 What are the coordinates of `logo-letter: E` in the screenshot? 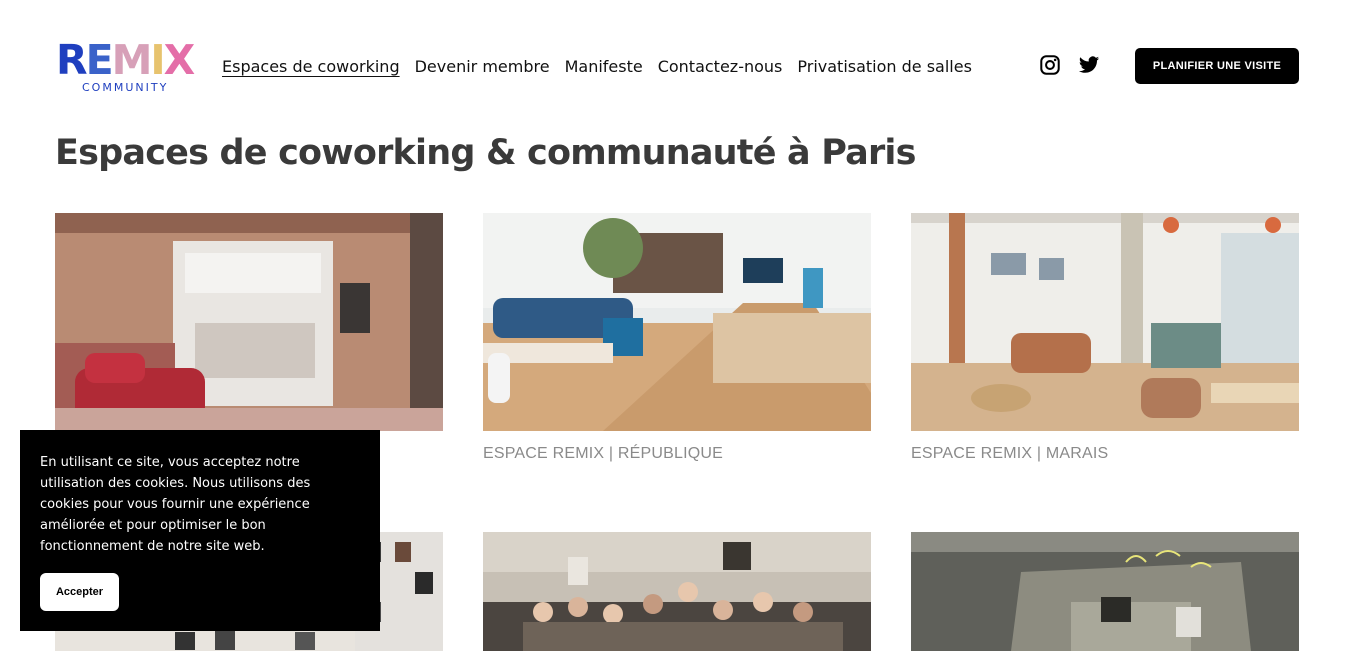 It's located at (99, 60).